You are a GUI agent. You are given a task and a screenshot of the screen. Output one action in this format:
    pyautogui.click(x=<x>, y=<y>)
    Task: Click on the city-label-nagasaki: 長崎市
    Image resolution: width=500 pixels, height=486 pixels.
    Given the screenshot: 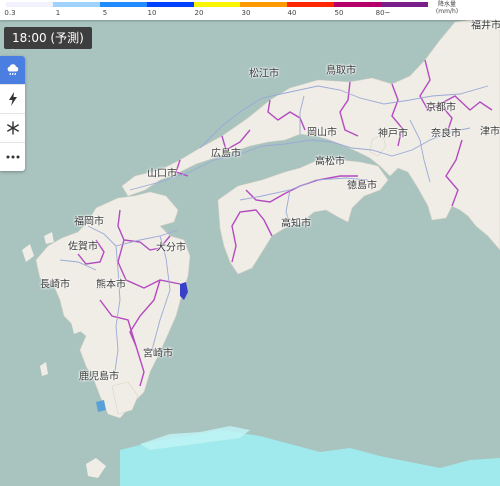 What is the action you would take?
    pyautogui.click(x=55, y=285)
    